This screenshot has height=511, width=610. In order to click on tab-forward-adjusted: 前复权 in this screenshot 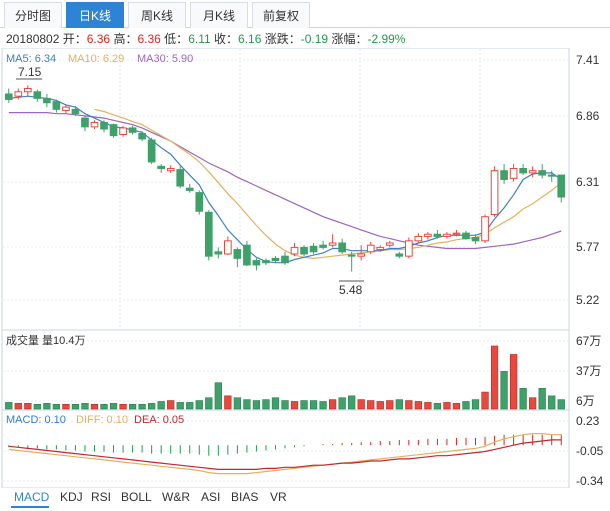, I will do `click(281, 15)`.